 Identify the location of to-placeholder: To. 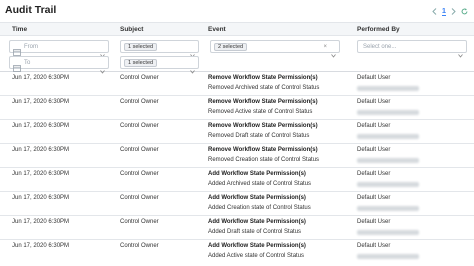
(27, 62).